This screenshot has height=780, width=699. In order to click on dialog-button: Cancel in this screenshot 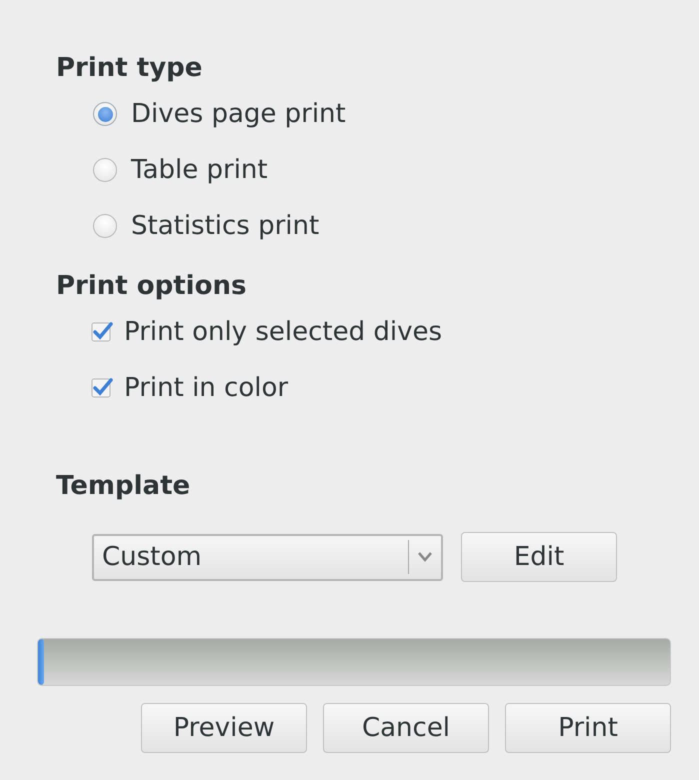, I will do `click(406, 728)`.